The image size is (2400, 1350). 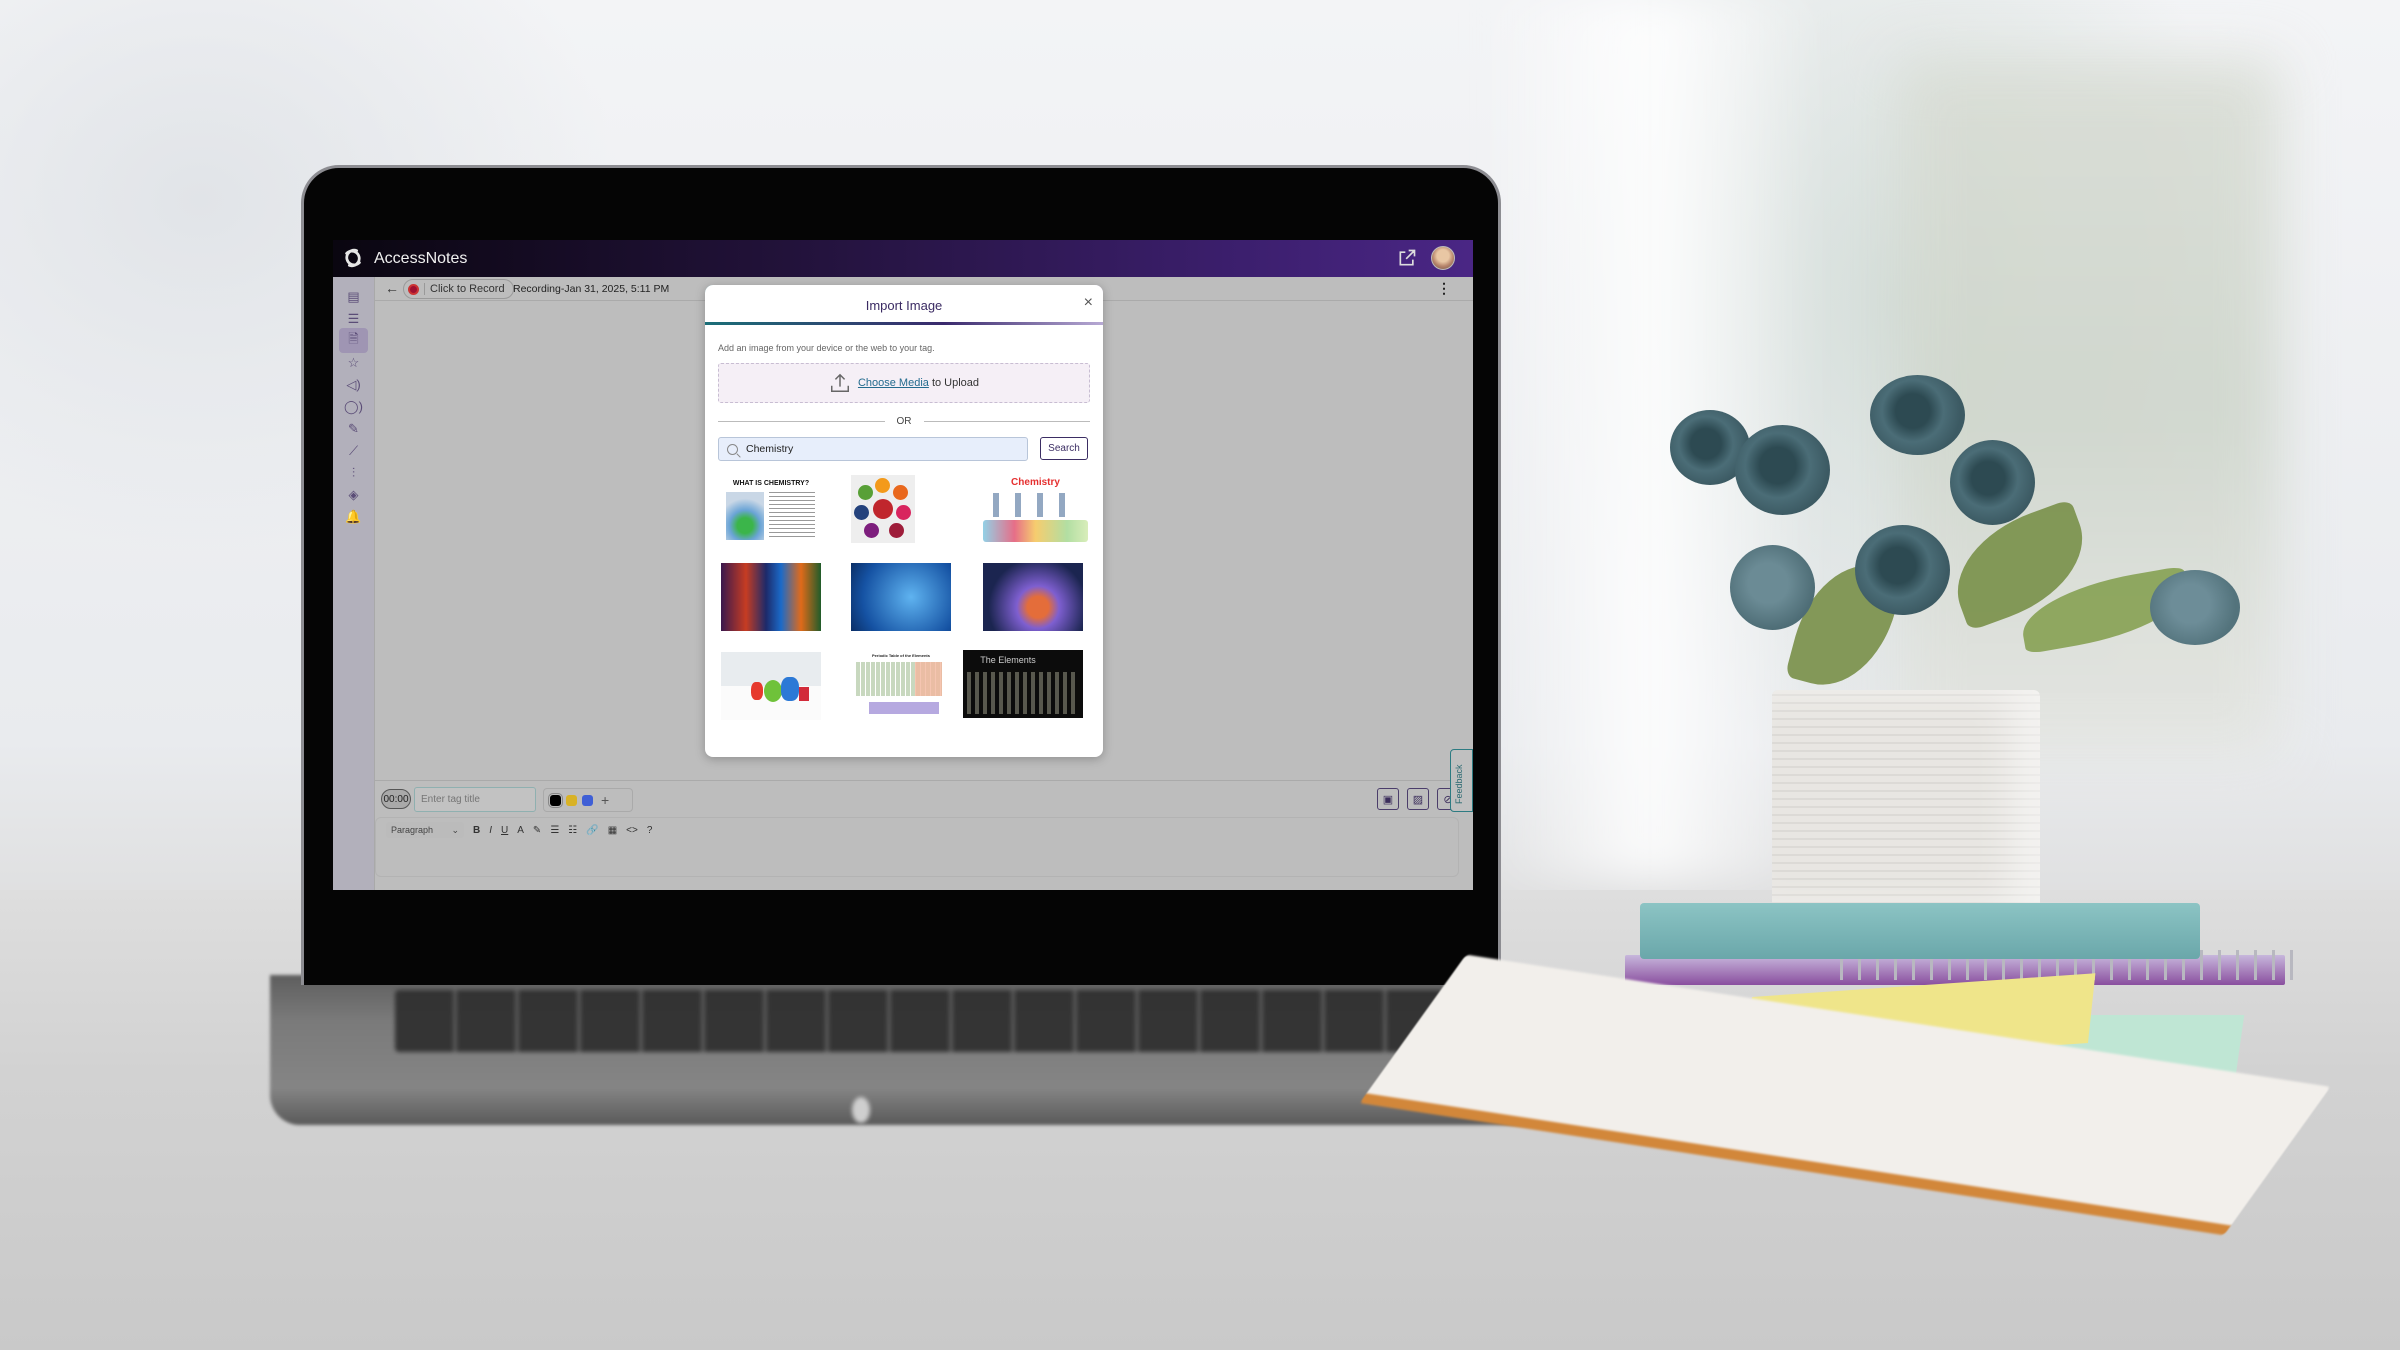 What do you see at coordinates (353, 318) in the screenshot?
I see `checklist-icon: ☰` at bounding box center [353, 318].